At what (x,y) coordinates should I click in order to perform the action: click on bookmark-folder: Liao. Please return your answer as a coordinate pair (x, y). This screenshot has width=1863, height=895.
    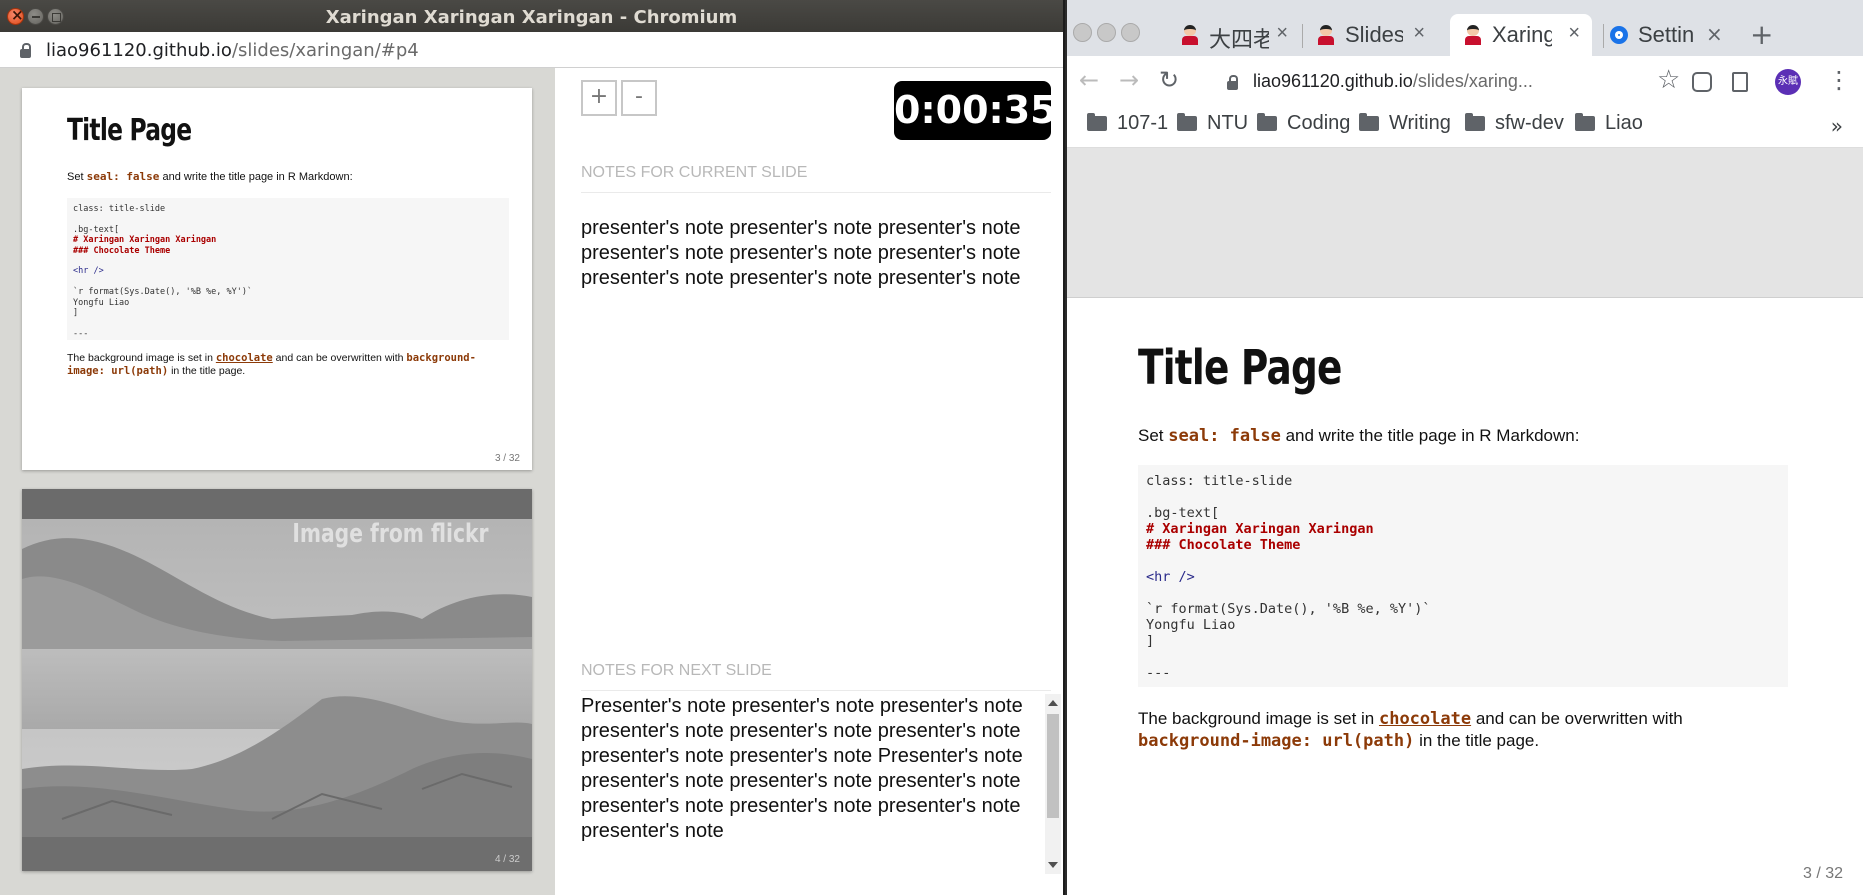
    Looking at the image, I should click on (1609, 123).